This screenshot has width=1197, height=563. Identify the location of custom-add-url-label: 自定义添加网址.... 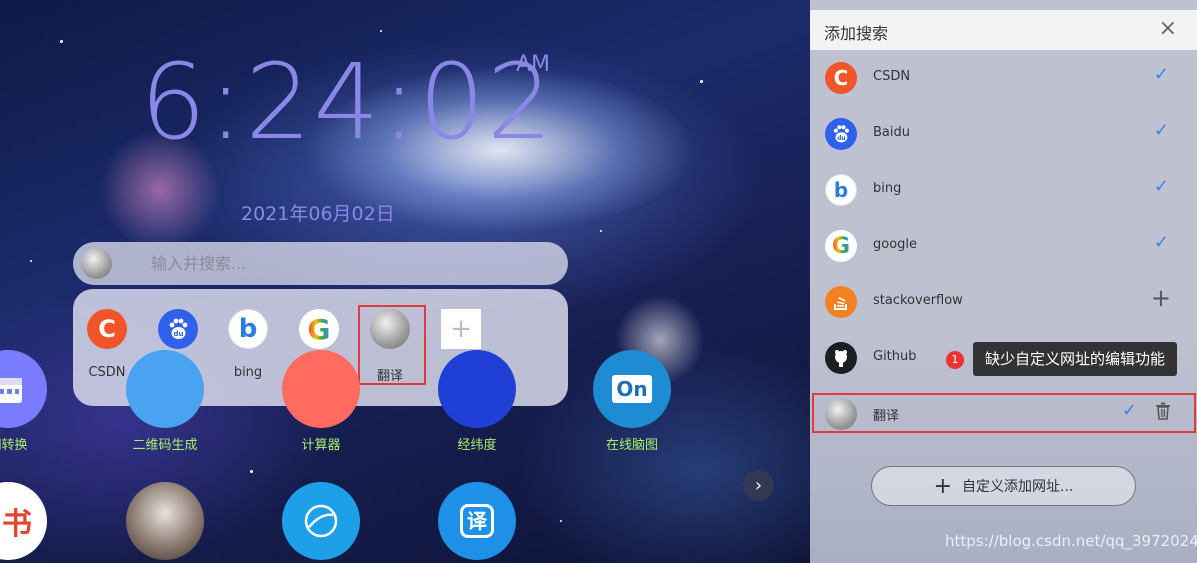
(1018, 487).